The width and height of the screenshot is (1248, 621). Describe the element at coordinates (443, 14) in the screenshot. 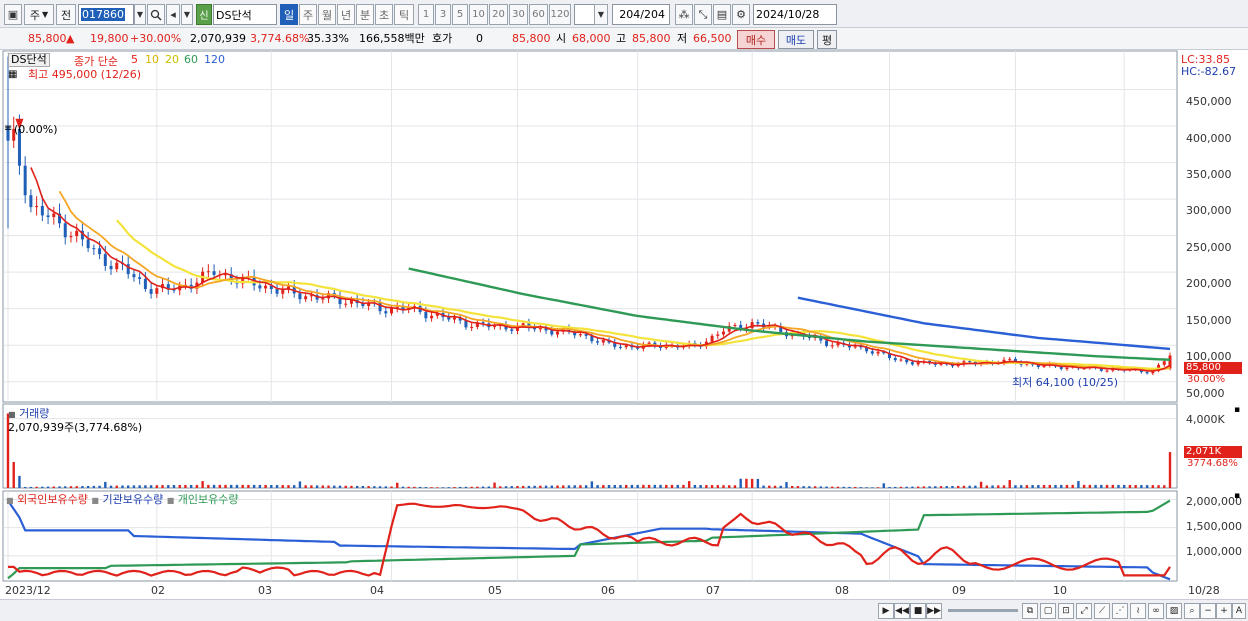

I see `interval-3-button: 3` at that location.